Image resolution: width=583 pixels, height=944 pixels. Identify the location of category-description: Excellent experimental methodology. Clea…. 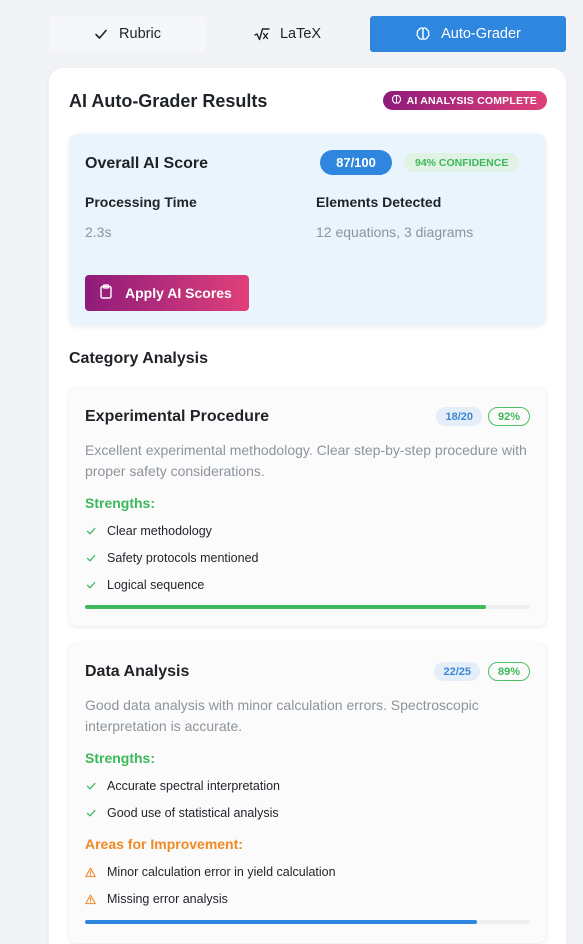
(306, 460).